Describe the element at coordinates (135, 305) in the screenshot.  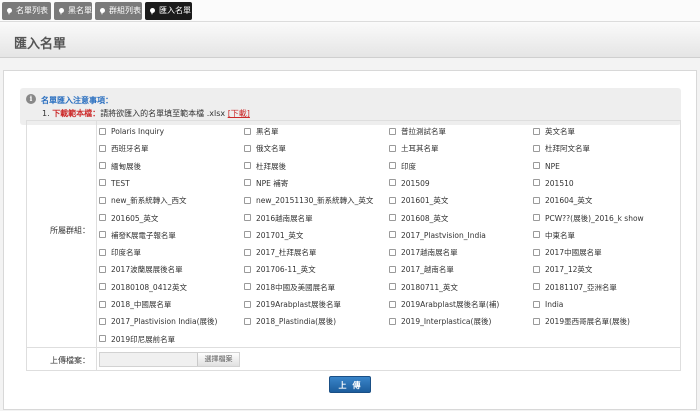
I see `group-option: 2018_中國展名單` at that location.